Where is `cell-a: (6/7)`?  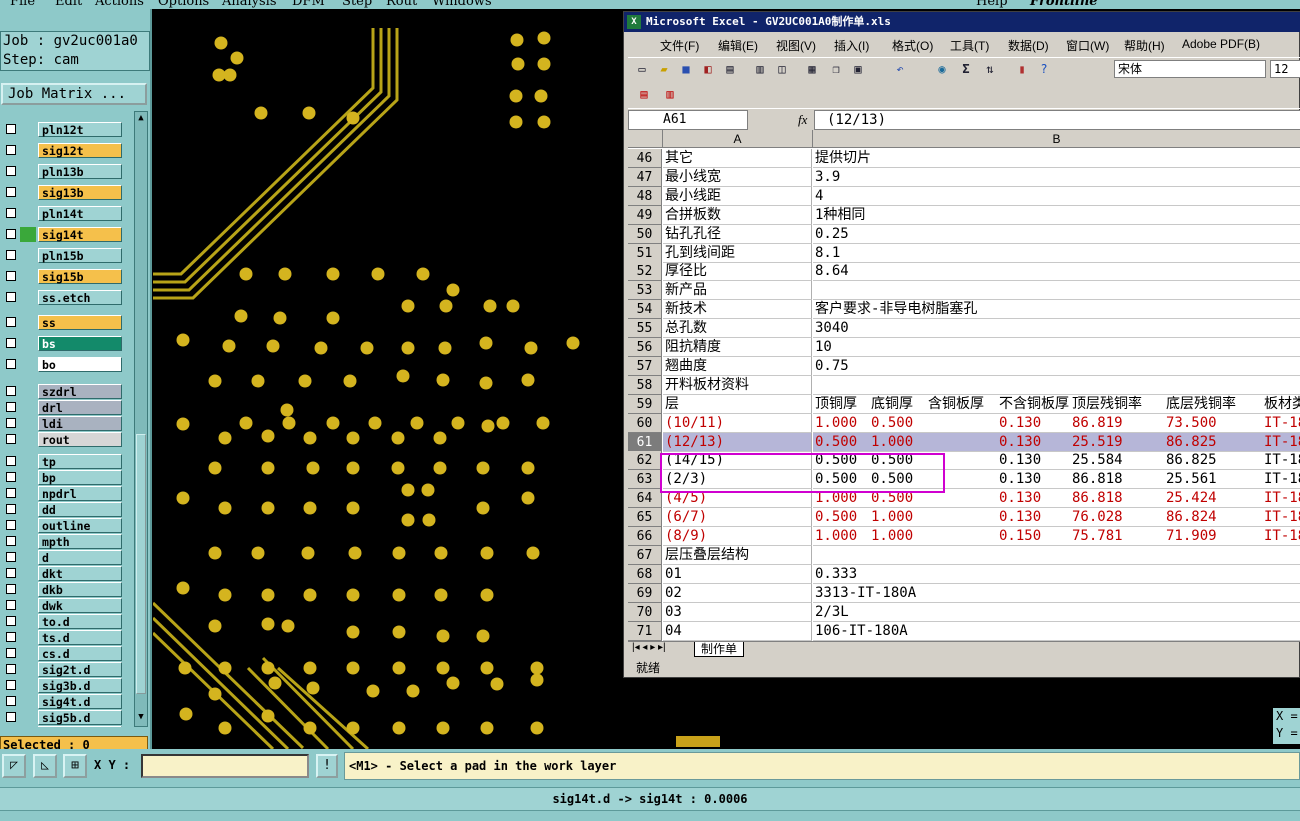 cell-a: (6/7) is located at coordinates (737, 518).